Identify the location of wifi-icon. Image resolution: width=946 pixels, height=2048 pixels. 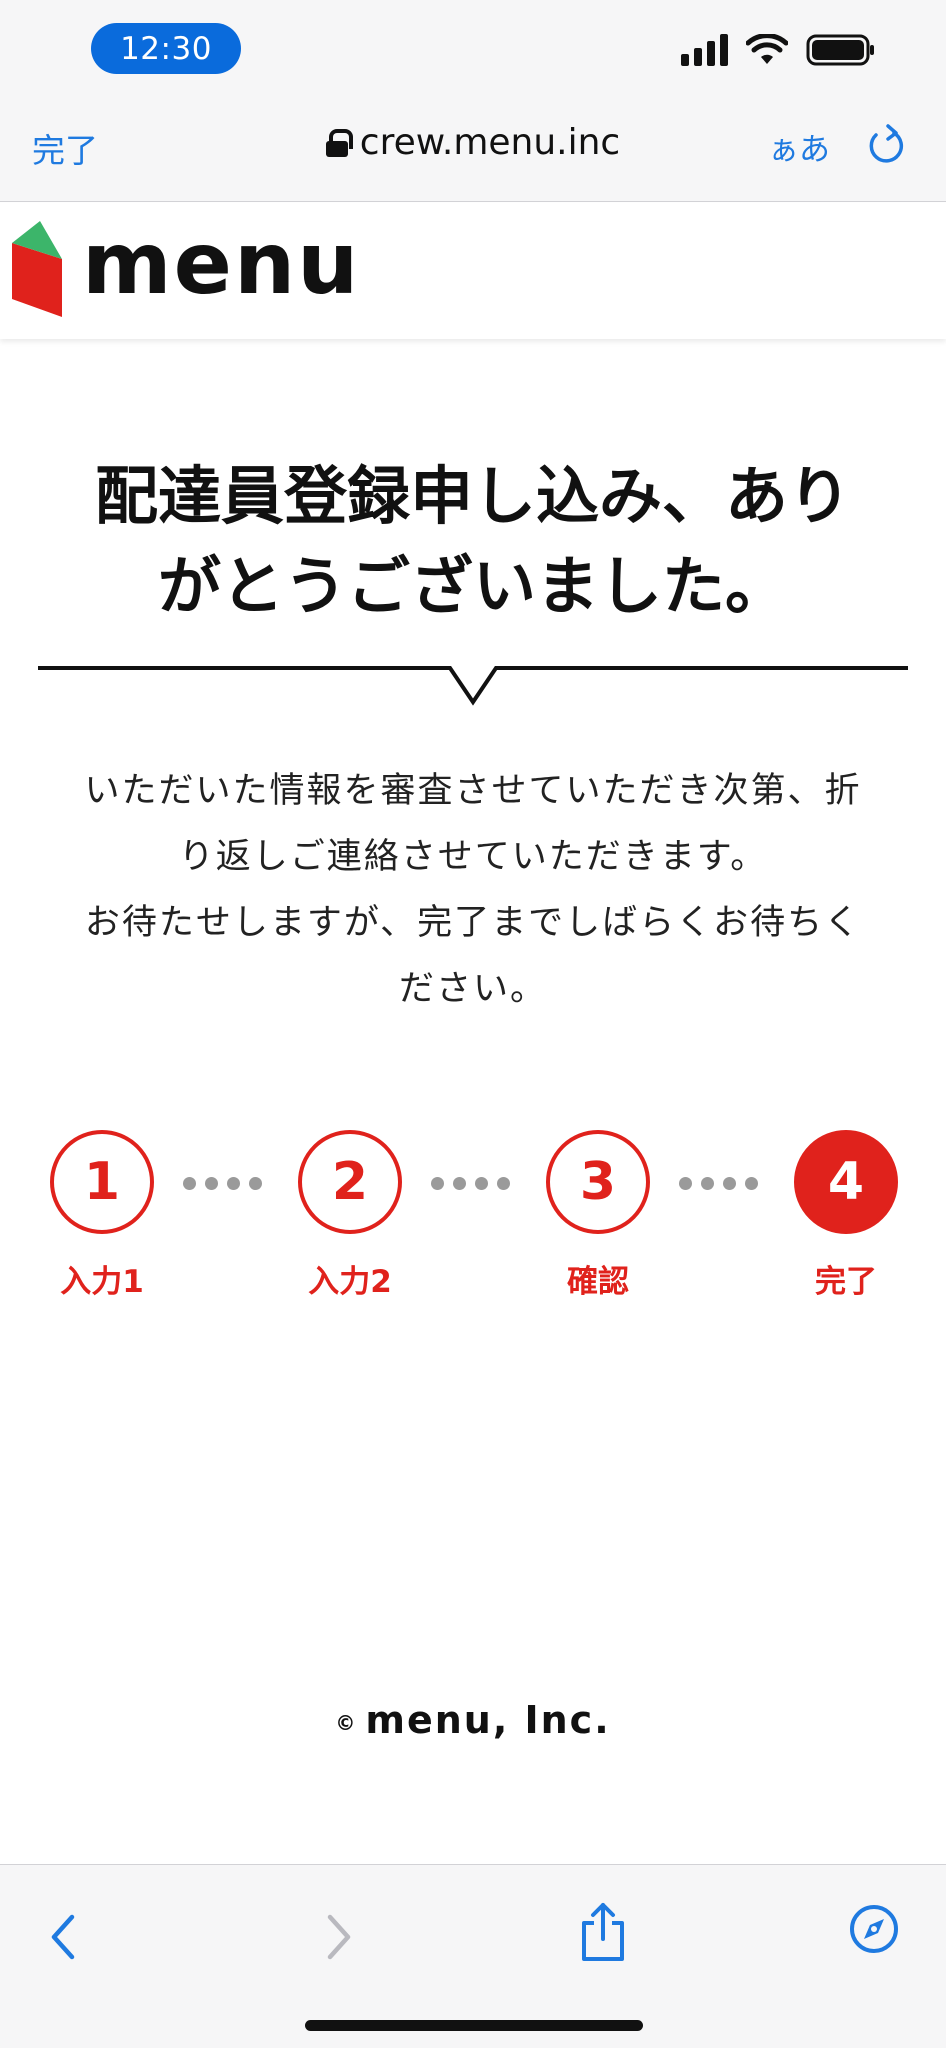
(767, 50).